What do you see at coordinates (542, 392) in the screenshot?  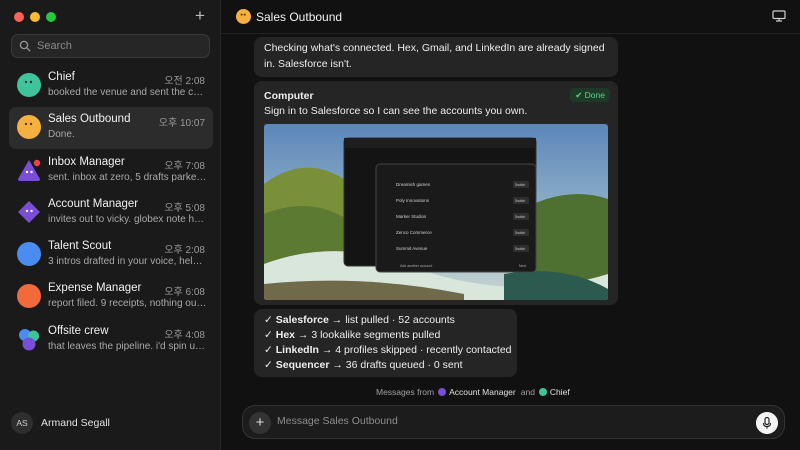 I see `chief-dot-icon` at bounding box center [542, 392].